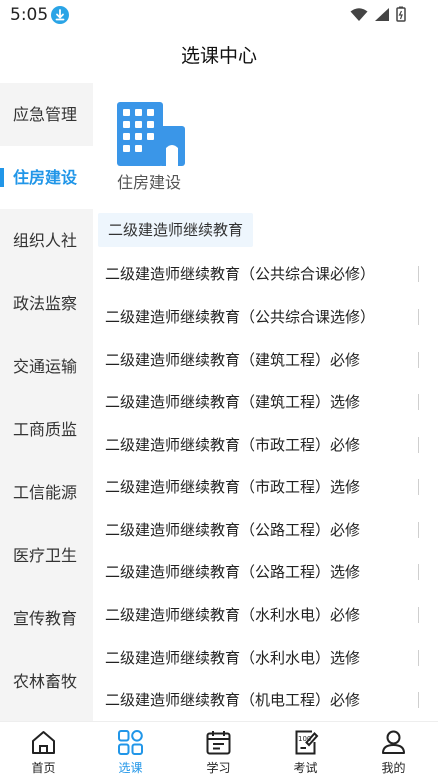  I want to click on sidebar-item-label: 工商质监, so click(45, 429).